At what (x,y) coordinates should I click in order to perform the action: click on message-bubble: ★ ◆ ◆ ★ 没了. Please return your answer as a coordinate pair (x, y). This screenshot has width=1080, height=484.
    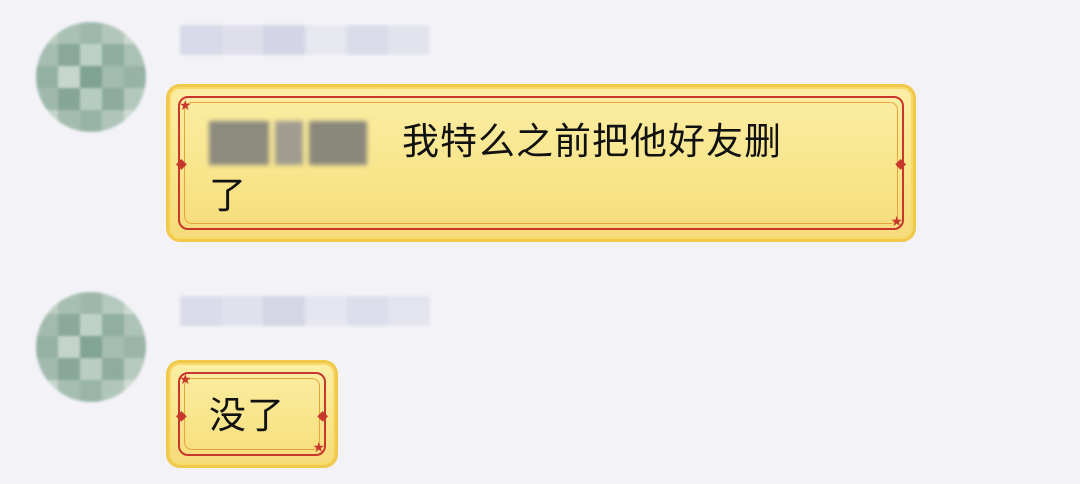
    Looking at the image, I should click on (252, 414).